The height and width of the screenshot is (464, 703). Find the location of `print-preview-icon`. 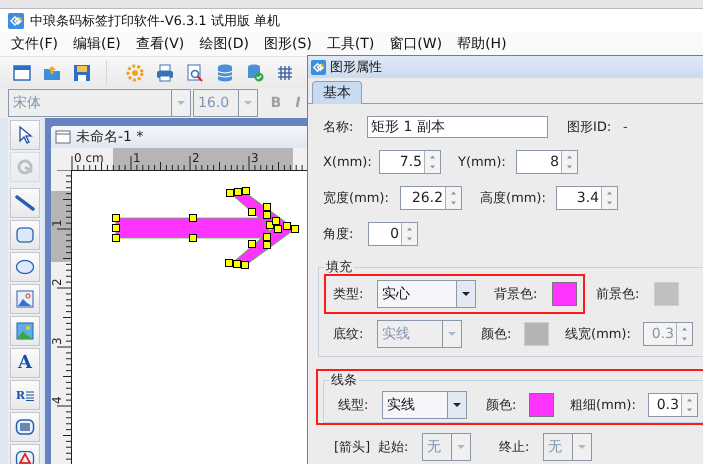

print-preview-icon is located at coordinates (195, 72).